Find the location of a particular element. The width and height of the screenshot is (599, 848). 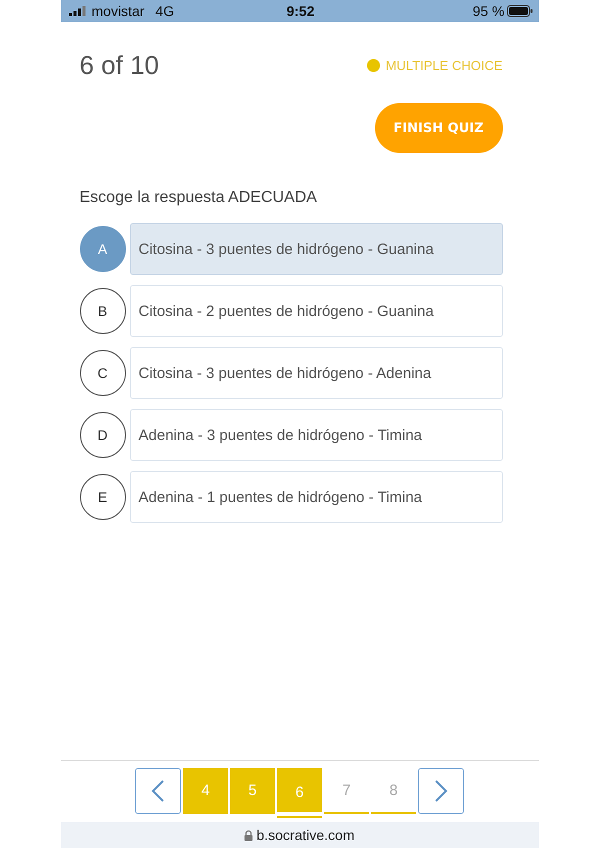

previous-button is located at coordinates (158, 791).